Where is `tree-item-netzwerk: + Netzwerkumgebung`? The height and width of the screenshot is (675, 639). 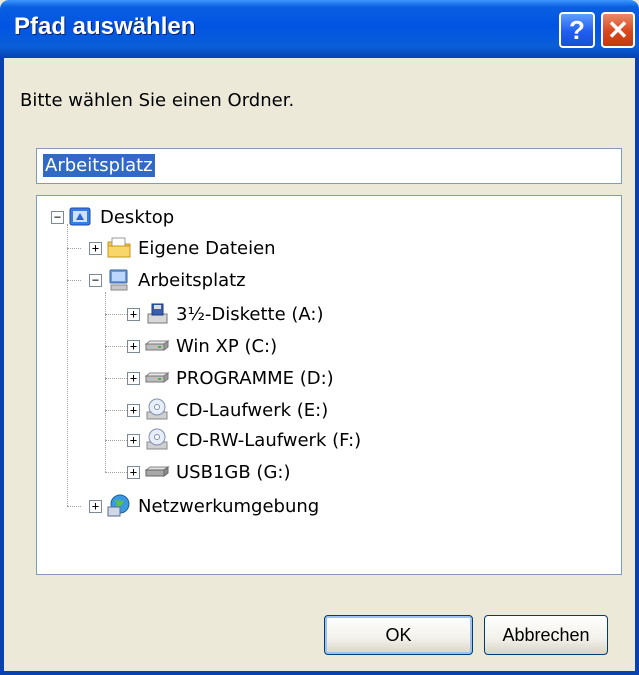 tree-item-netzwerk: + Netzwerkumgebung is located at coordinates (204, 506).